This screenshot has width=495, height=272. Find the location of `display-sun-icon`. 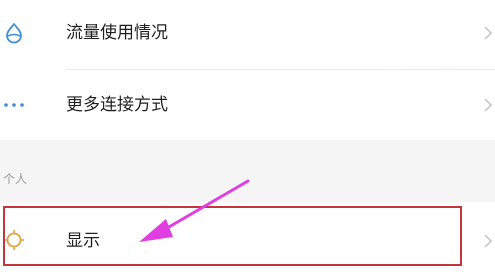

display-sun-icon is located at coordinates (14, 240).